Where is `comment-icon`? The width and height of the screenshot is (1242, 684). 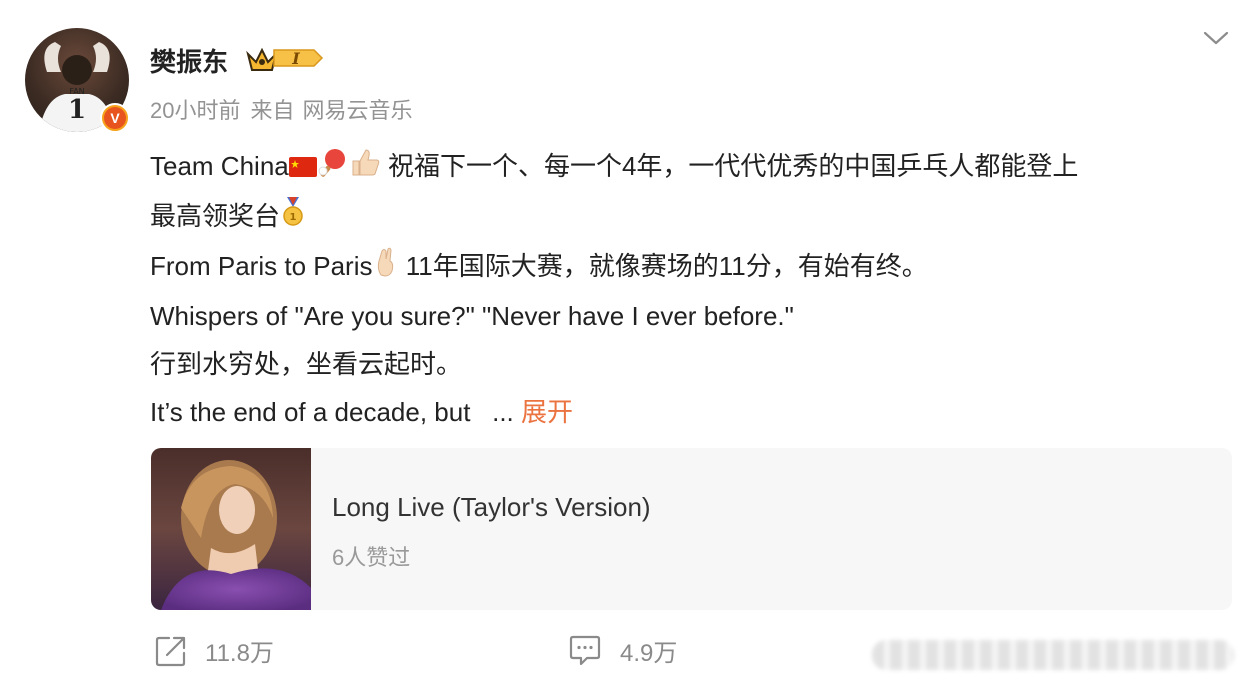
comment-icon is located at coordinates (585, 650).